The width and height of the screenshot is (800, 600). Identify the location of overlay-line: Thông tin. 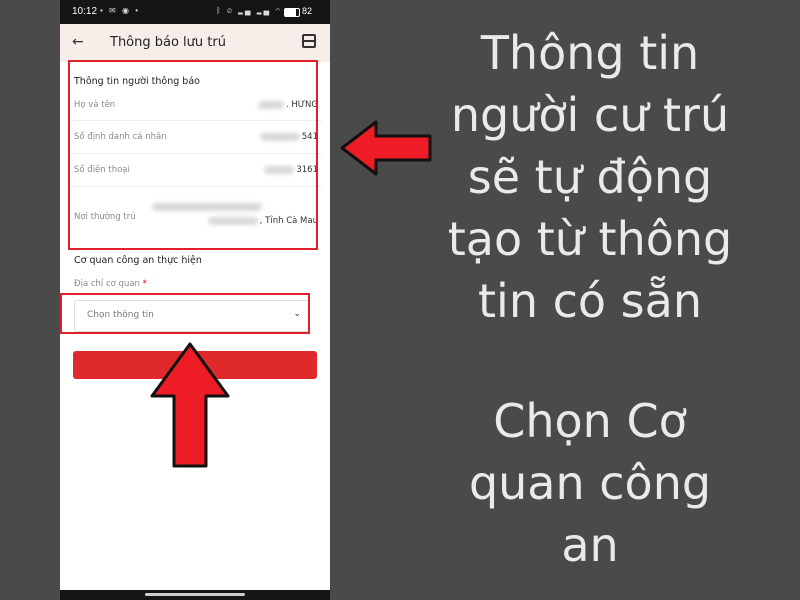
(590, 53).